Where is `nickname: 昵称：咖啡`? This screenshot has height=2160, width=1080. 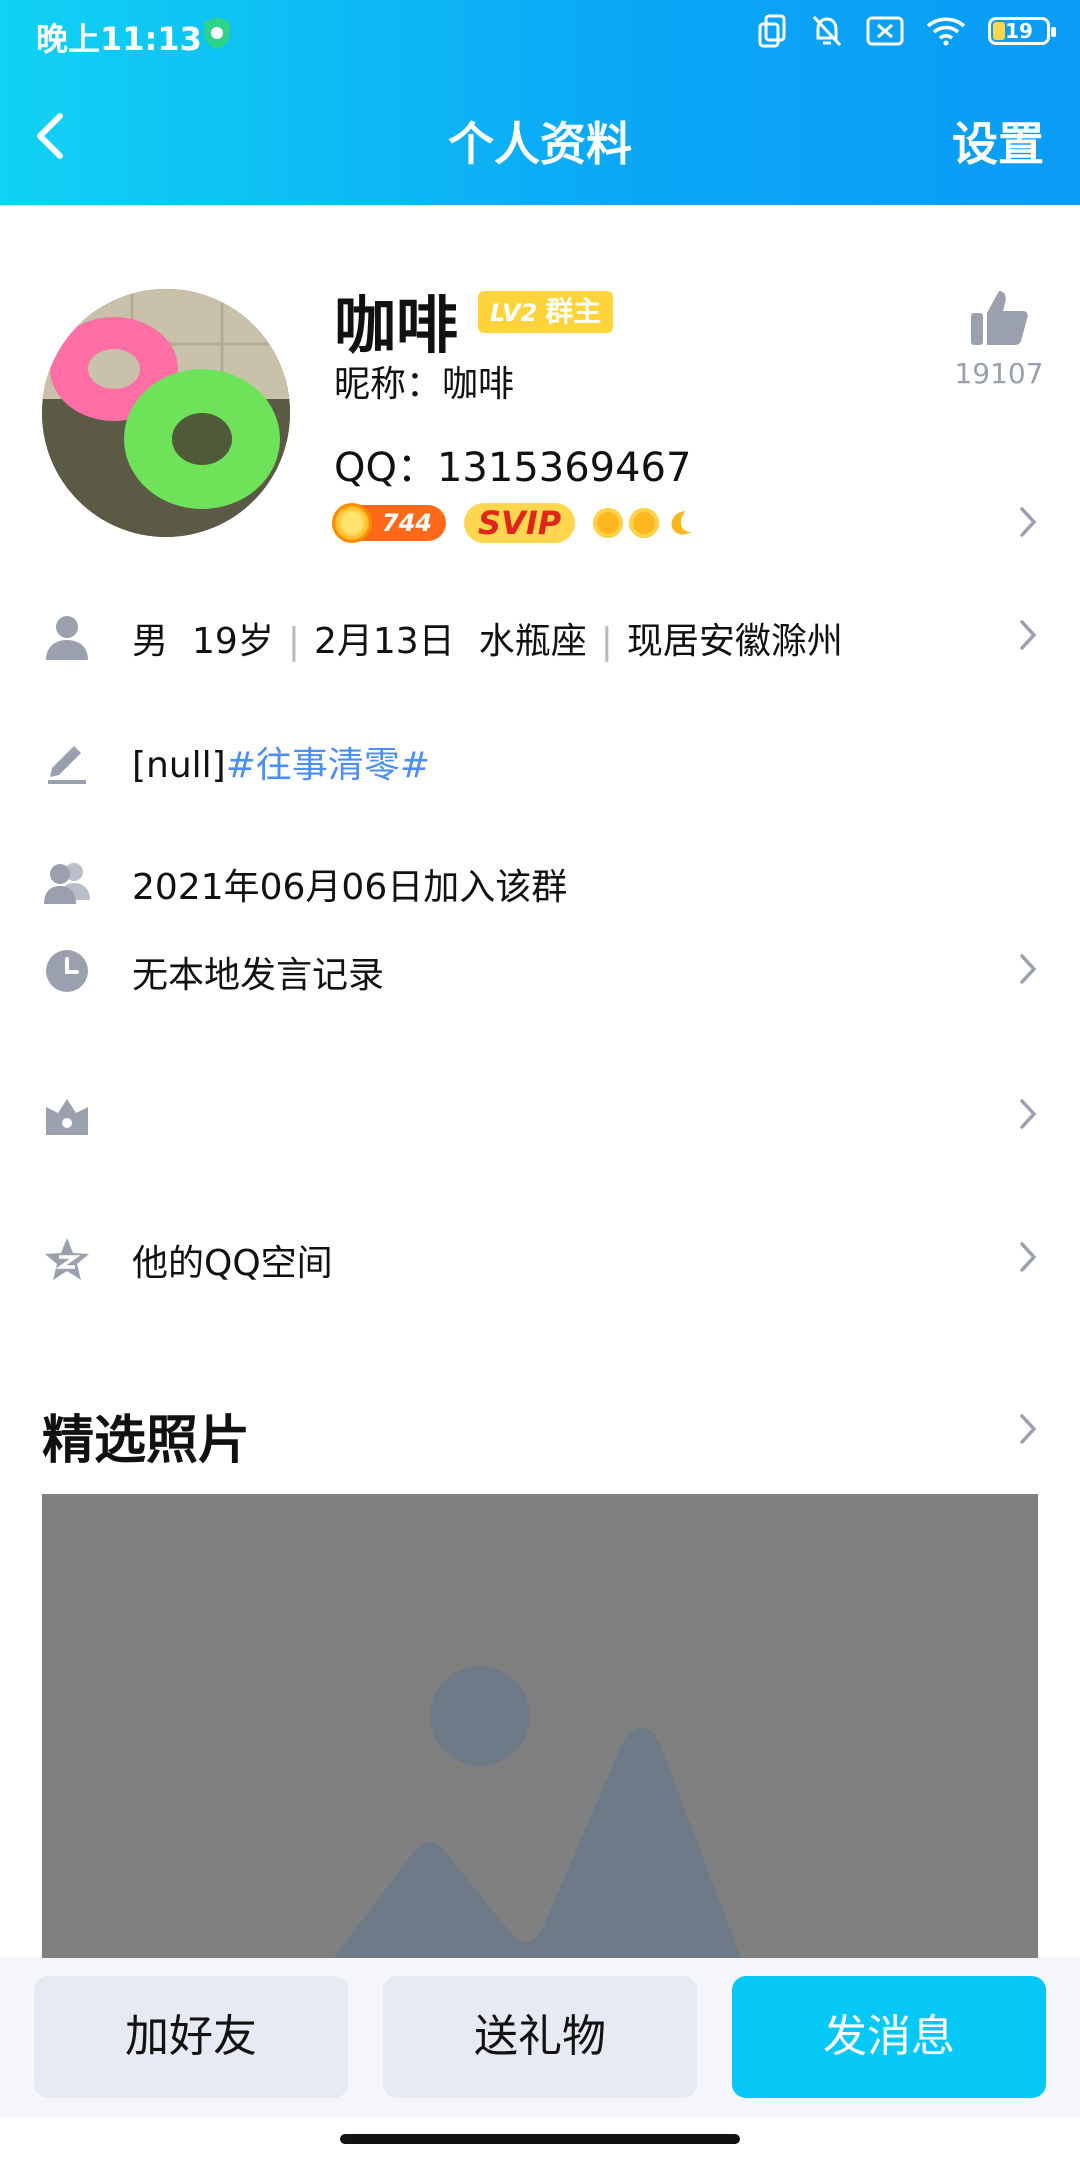
nickname: 昵称：咖啡 is located at coordinates (424, 384).